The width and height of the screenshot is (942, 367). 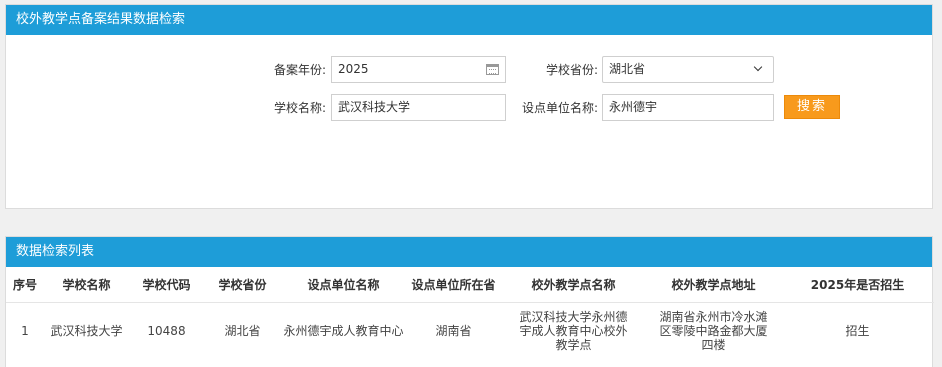 I want to click on search-button: 搜索, so click(x=812, y=107).